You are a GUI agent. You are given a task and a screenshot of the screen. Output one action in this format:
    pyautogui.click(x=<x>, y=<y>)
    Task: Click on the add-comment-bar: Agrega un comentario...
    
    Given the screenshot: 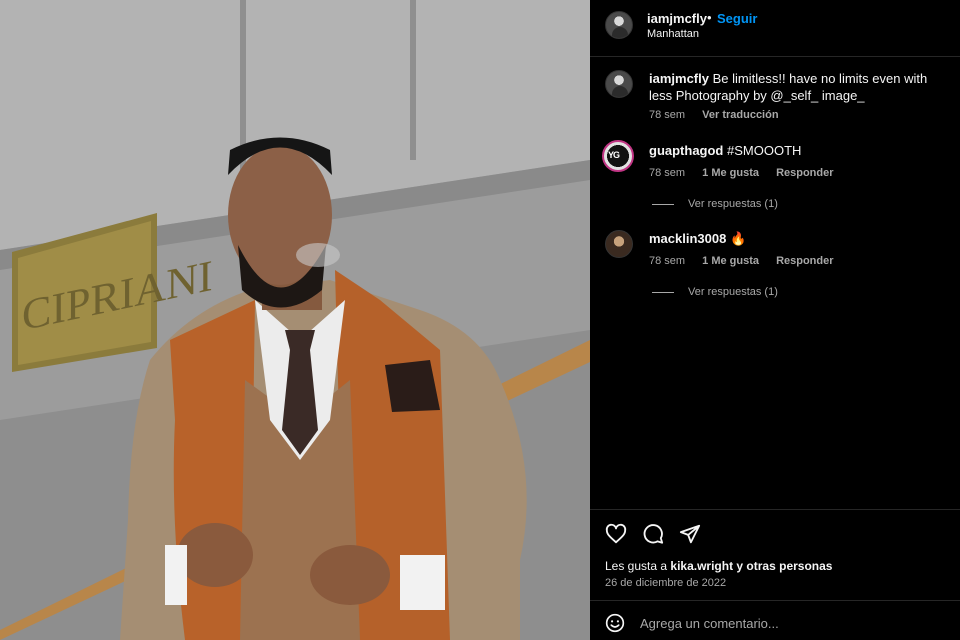 What is the action you would take?
    pyautogui.click(x=775, y=620)
    